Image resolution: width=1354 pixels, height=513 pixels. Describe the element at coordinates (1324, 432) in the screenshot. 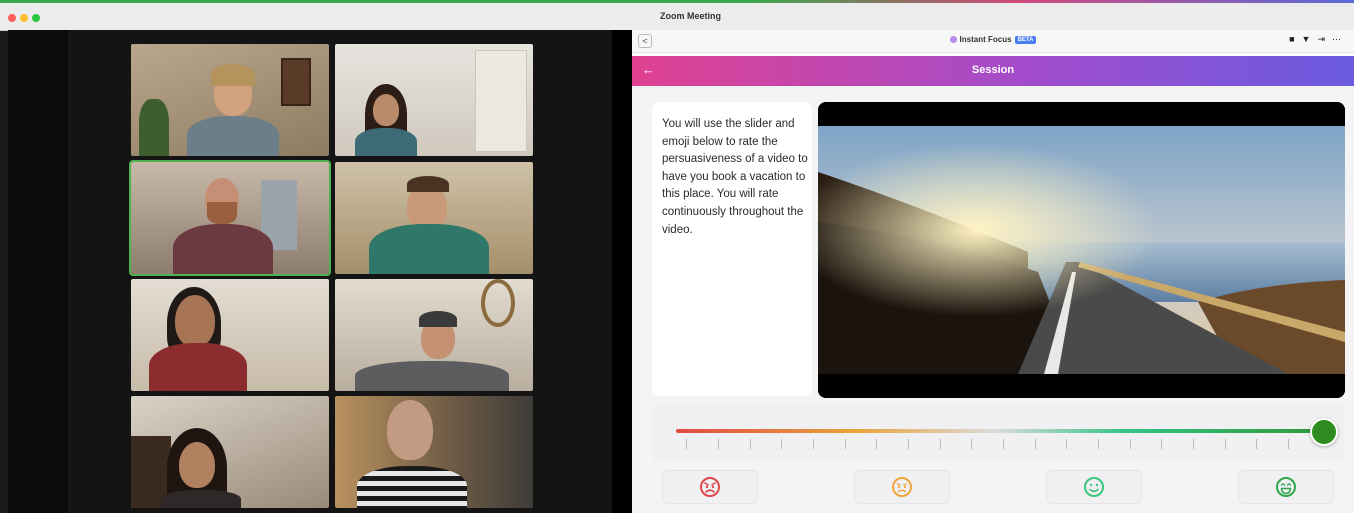

I see `slider-knob` at that location.